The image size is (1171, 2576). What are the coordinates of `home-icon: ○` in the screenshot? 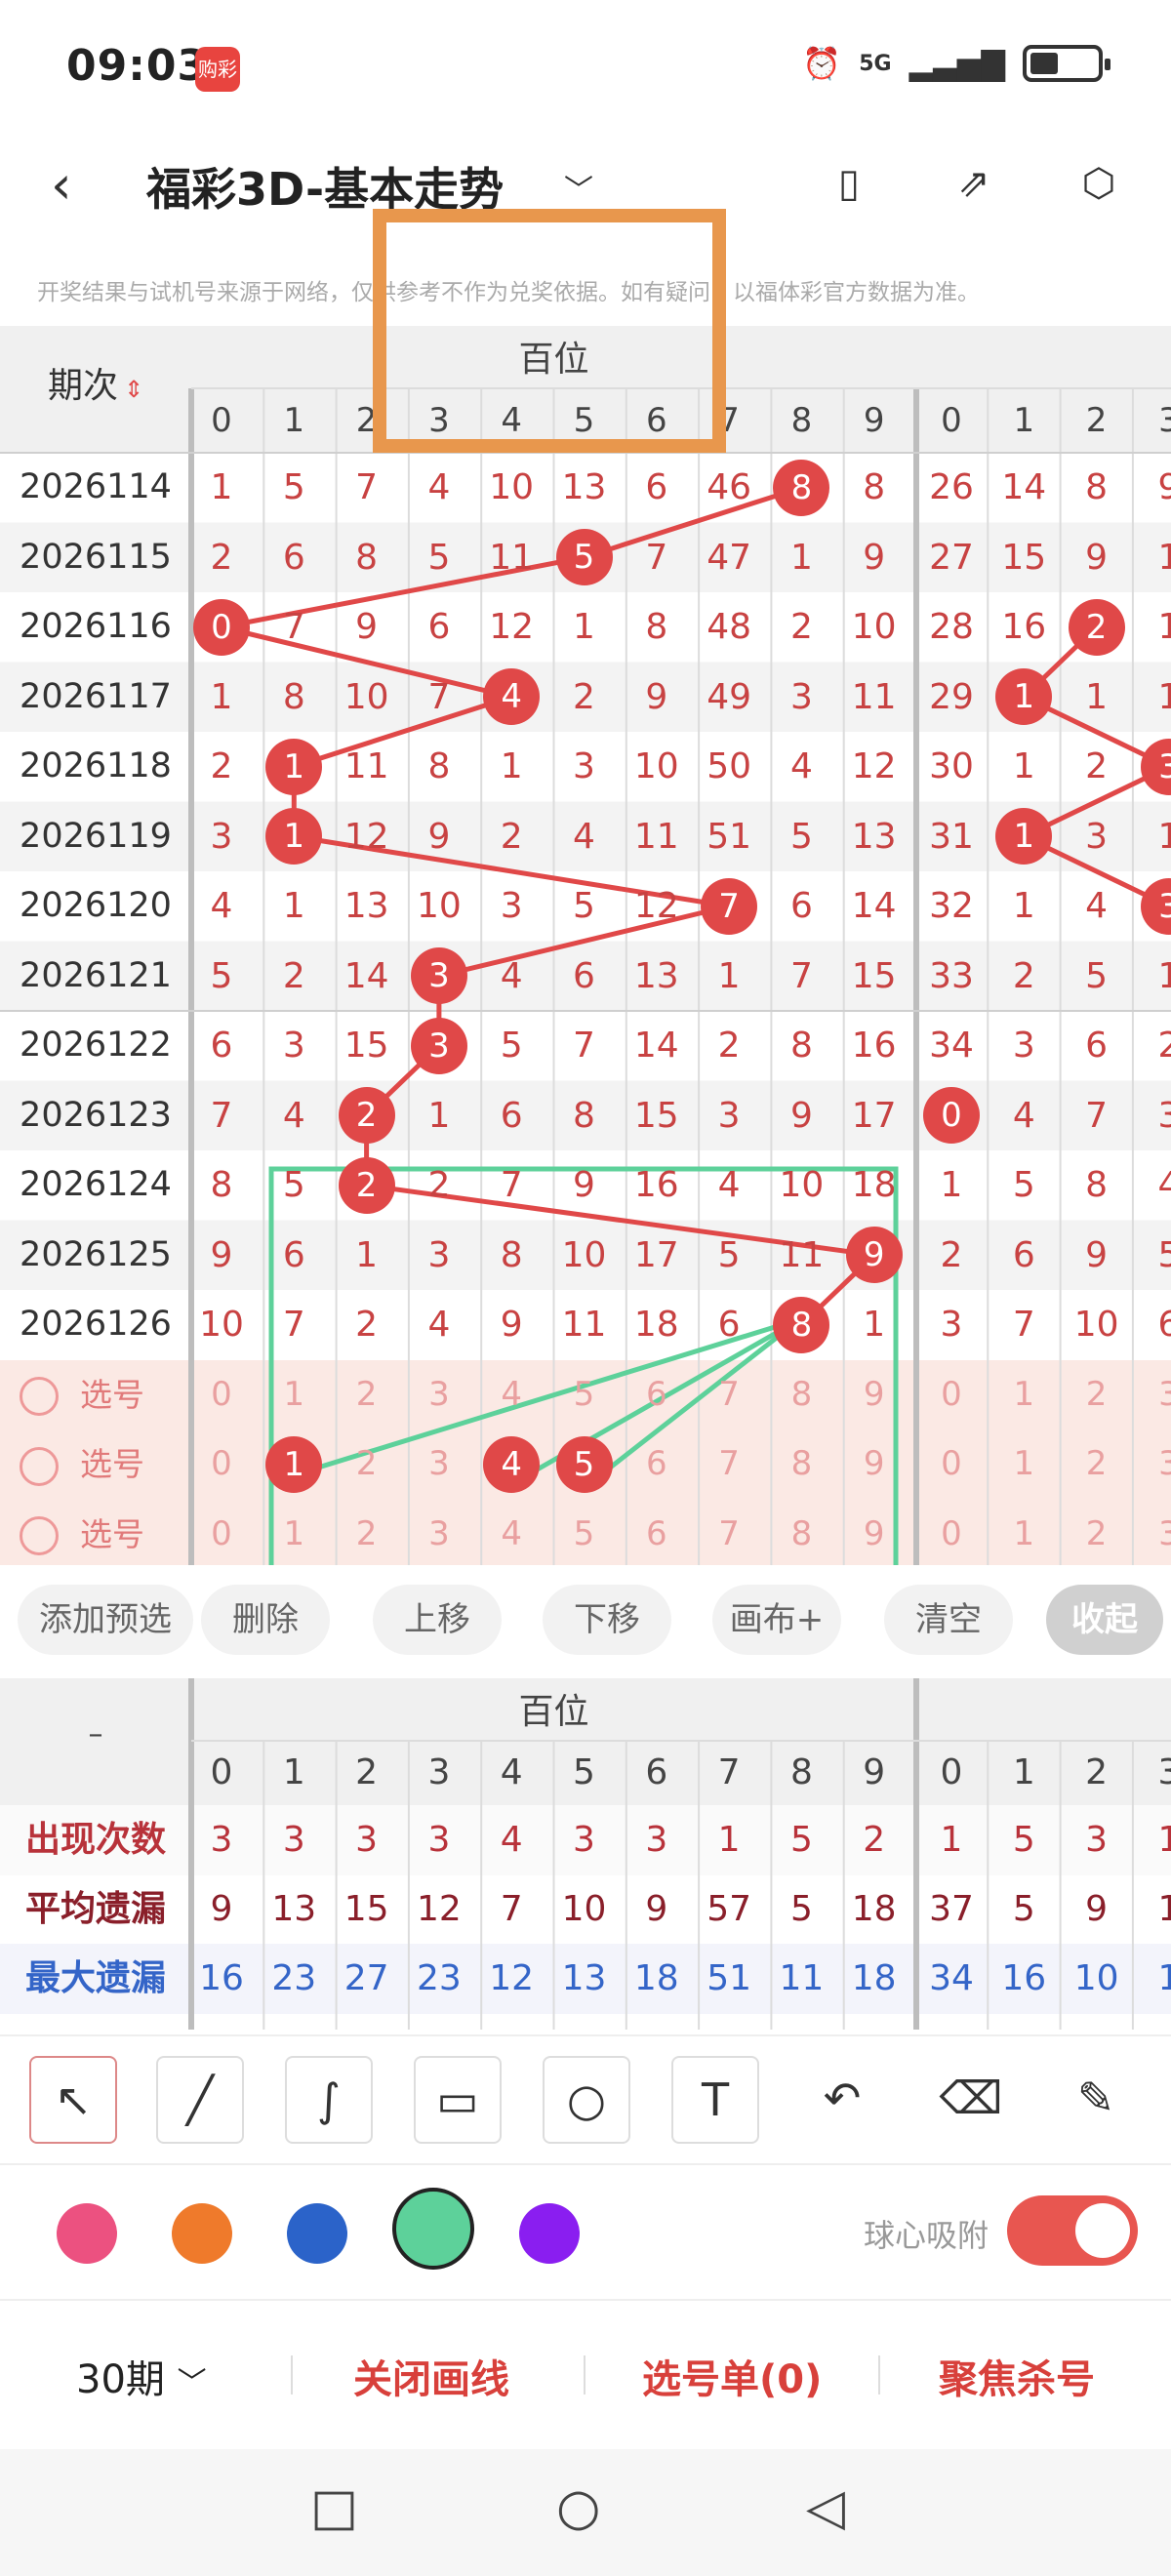 It's located at (578, 2507).